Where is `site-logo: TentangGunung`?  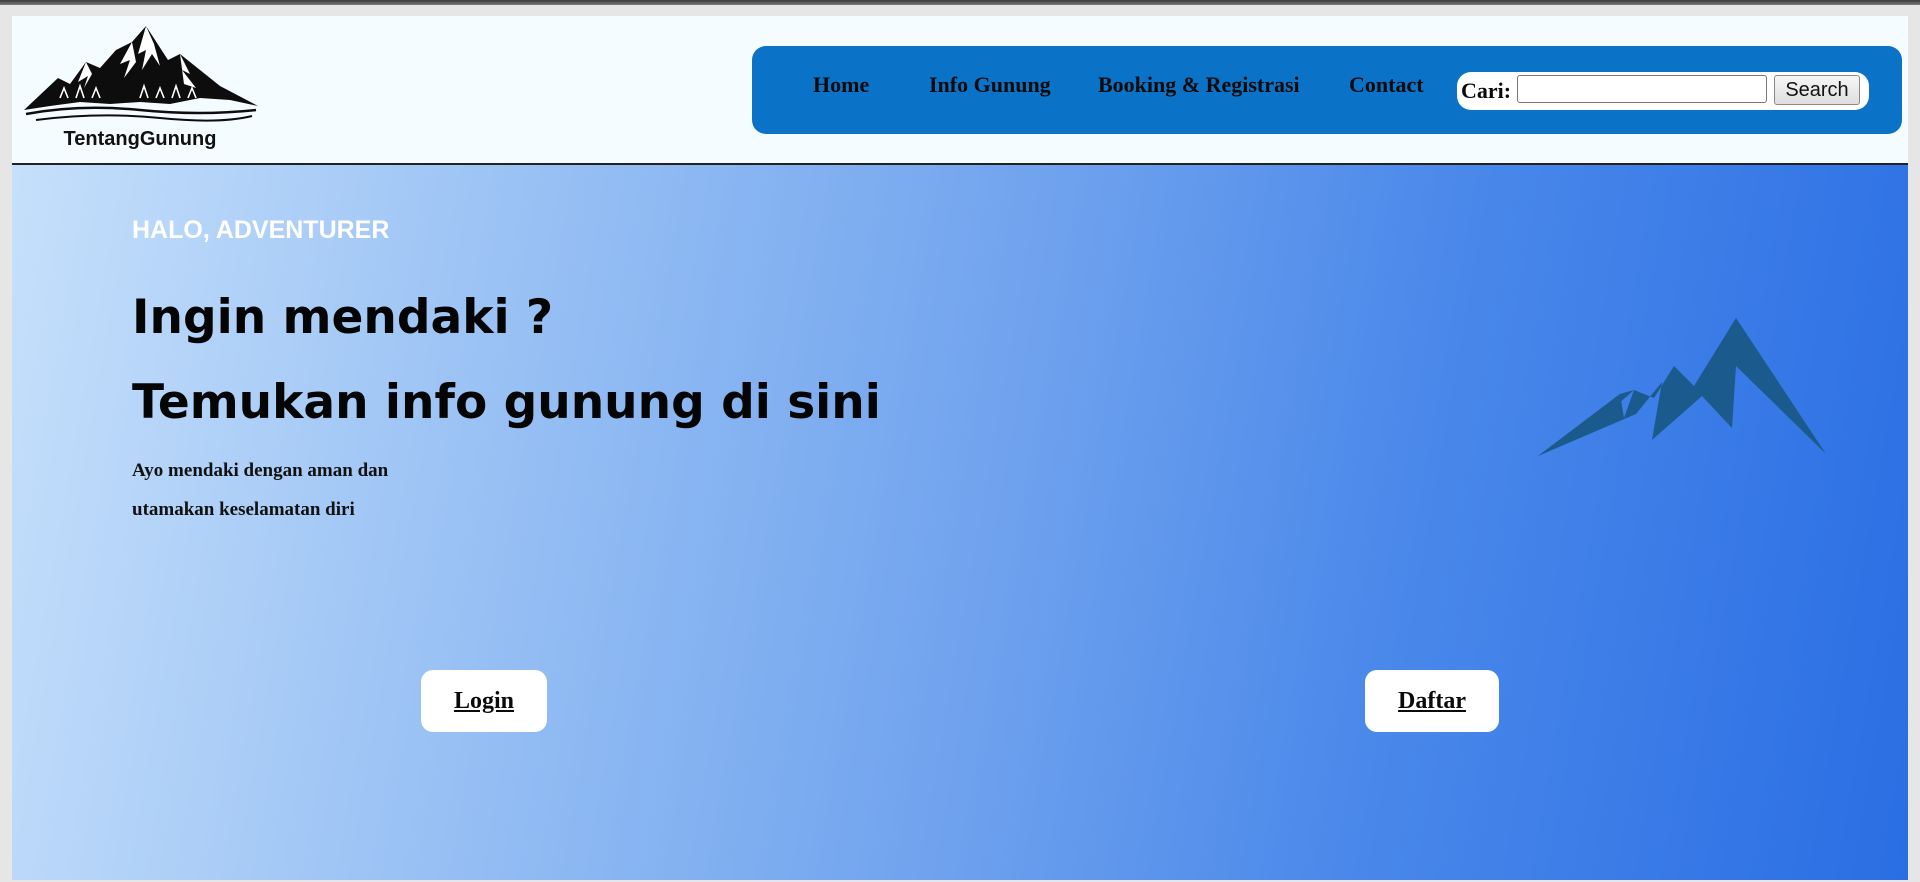
site-logo: TentangGunung is located at coordinates (140, 91).